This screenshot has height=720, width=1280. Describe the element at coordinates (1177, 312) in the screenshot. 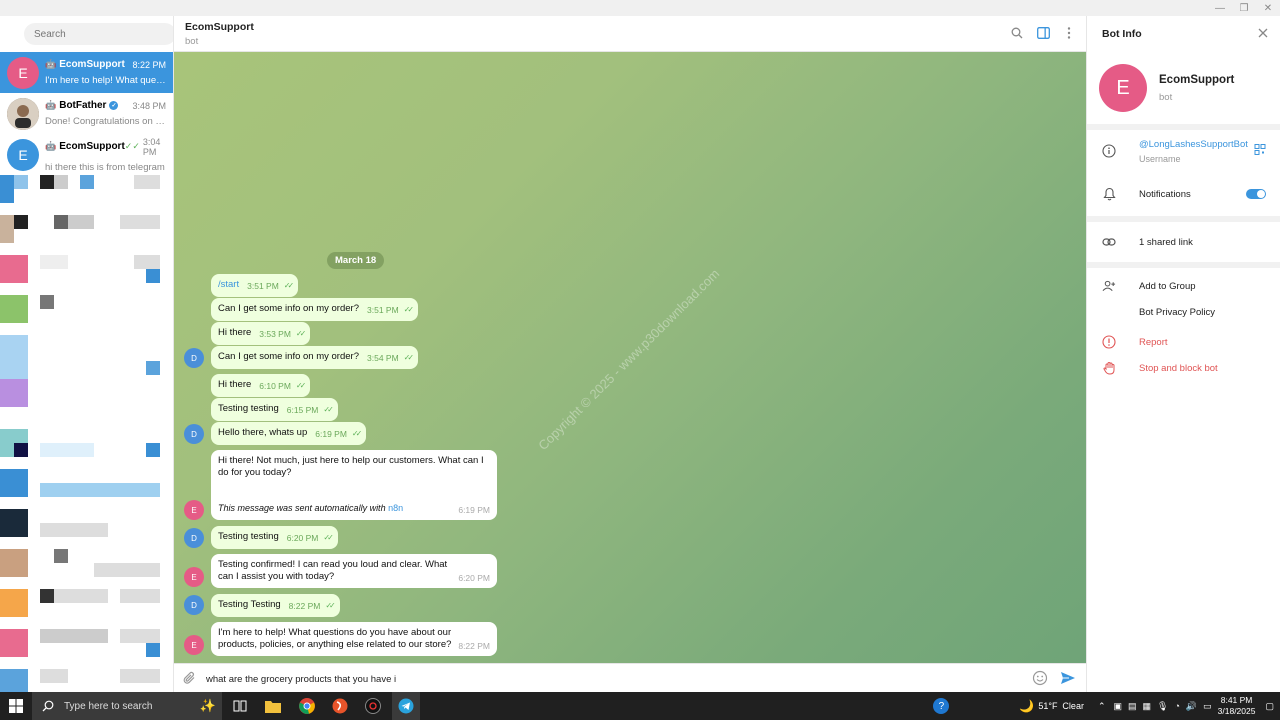

I see `privacy-policy-label: Bot Privacy Policy` at that location.